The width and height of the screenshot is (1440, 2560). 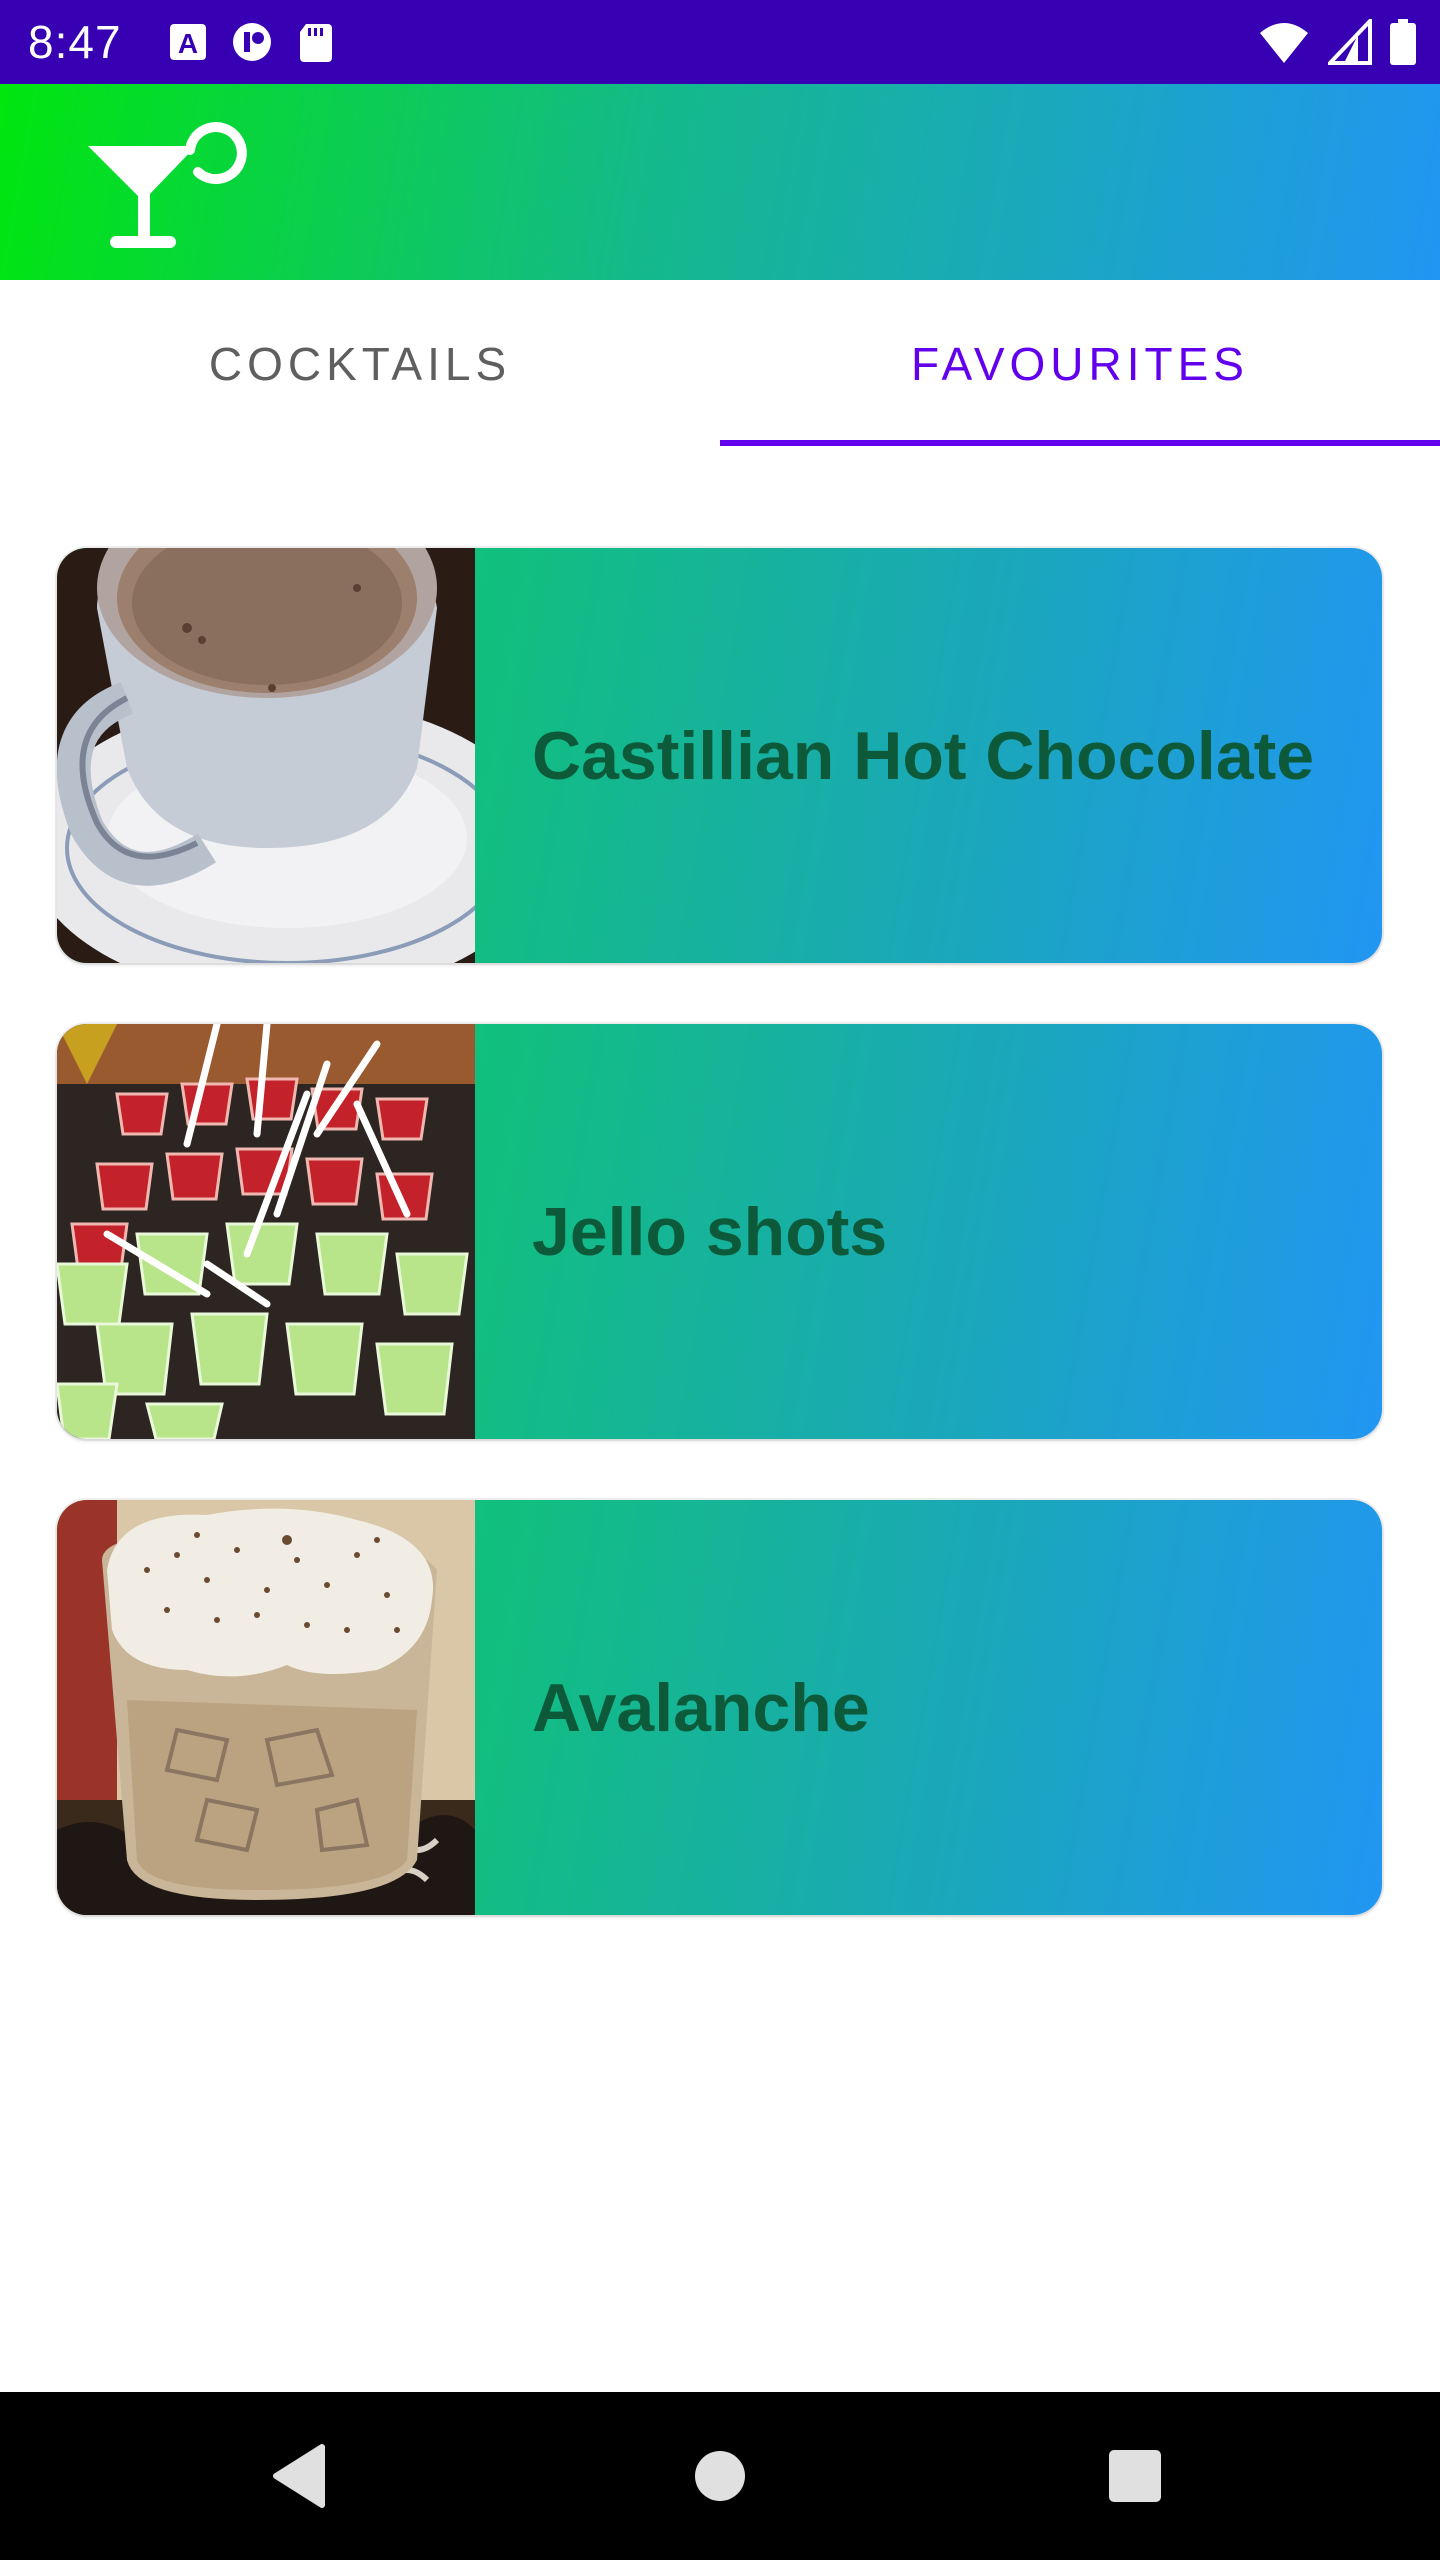 What do you see at coordinates (266, 755) in the screenshot?
I see `hot-chocolate-photo` at bounding box center [266, 755].